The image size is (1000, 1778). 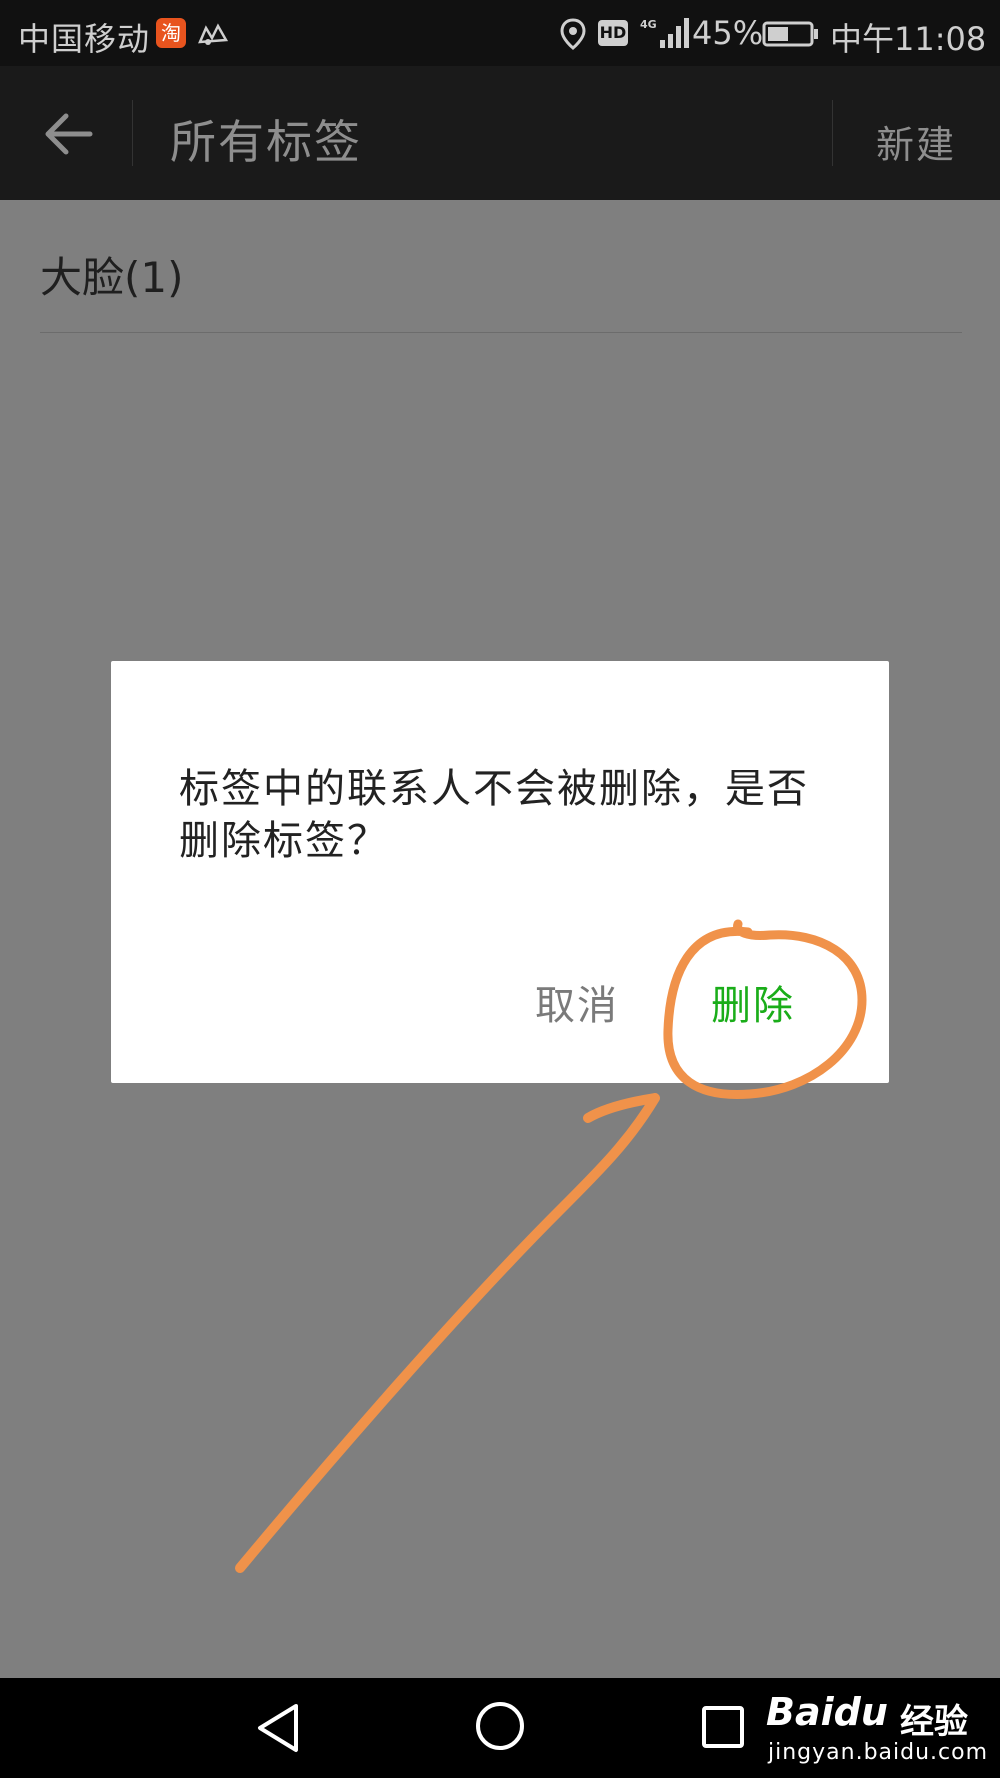 What do you see at coordinates (723, 1727) in the screenshot?
I see `nav-recent-apps-icon` at bounding box center [723, 1727].